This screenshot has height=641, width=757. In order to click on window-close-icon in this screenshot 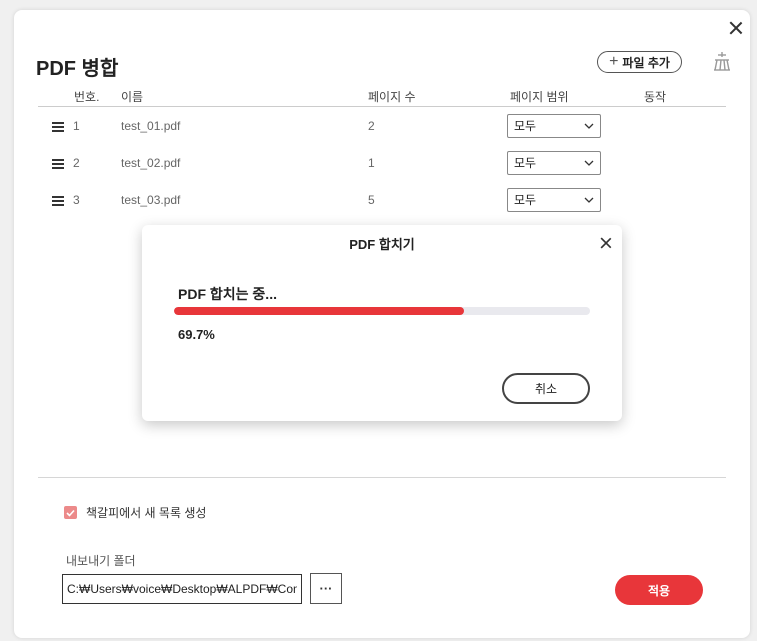, I will do `click(736, 28)`.